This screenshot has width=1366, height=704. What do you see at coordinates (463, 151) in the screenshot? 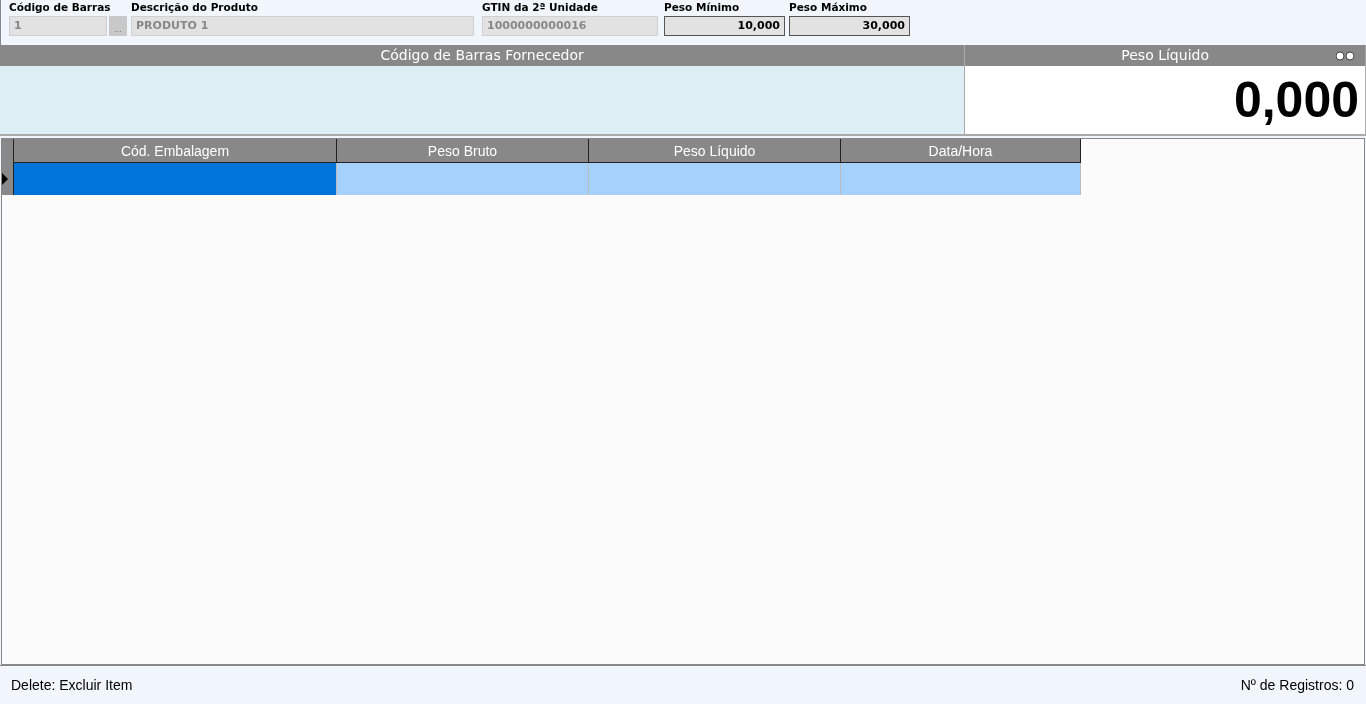
I see `column-header: Peso Bruto` at bounding box center [463, 151].